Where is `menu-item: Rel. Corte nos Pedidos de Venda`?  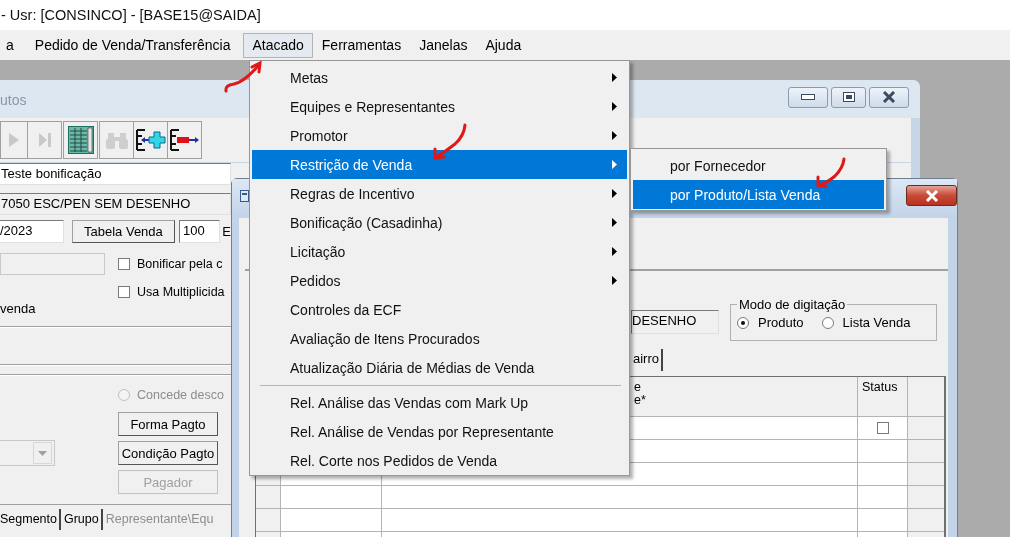 menu-item: Rel. Corte nos Pedidos de Venda is located at coordinates (439, 460).